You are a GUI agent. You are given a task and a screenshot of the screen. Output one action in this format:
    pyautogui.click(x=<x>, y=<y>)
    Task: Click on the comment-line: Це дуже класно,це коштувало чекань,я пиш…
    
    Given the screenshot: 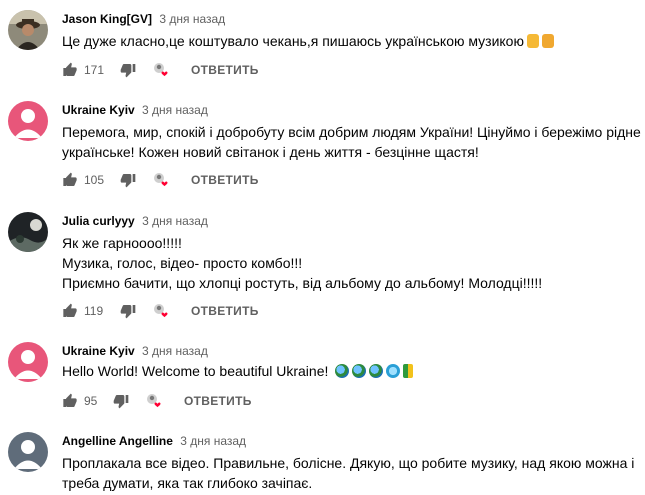 What is the action you would take?
    pyautogui.click(x=293, y=41)
    